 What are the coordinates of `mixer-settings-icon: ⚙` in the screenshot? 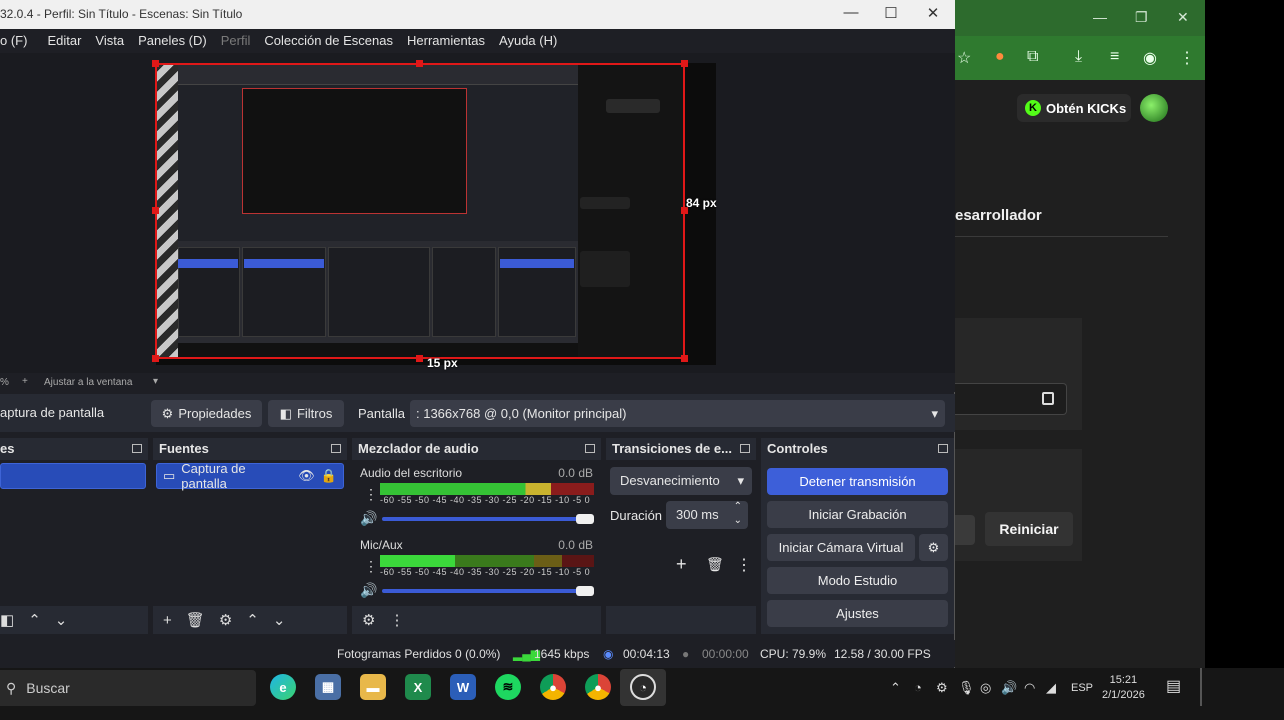 It's located at (368, 620).